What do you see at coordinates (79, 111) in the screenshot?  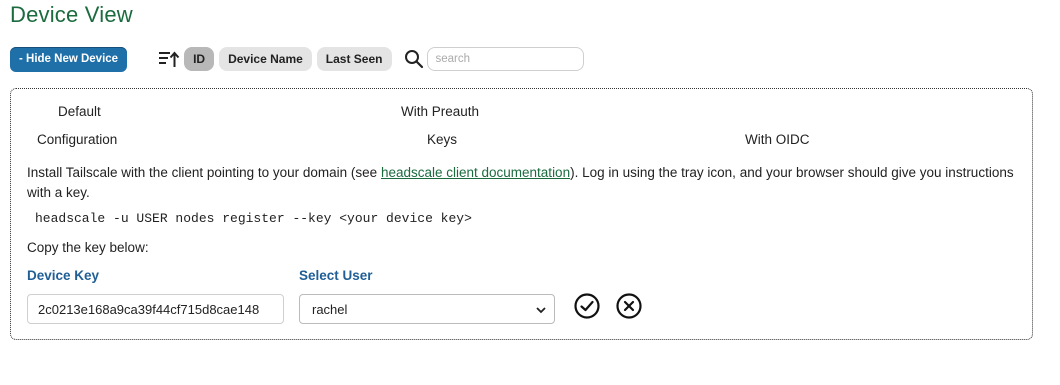 I see `option-default-line1: Default` at bounding box center [79, 111].